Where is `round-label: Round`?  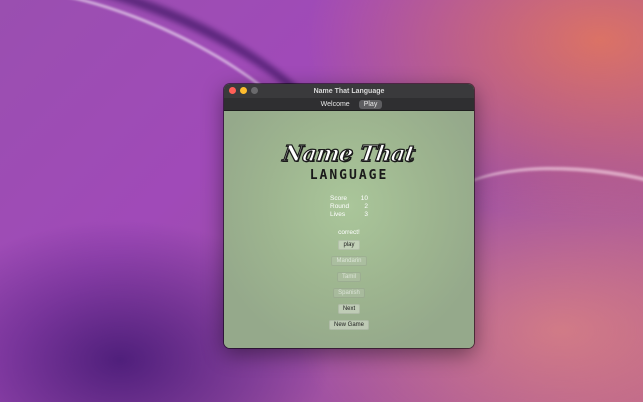 round-label: Round is located at coordinates (340, 206).